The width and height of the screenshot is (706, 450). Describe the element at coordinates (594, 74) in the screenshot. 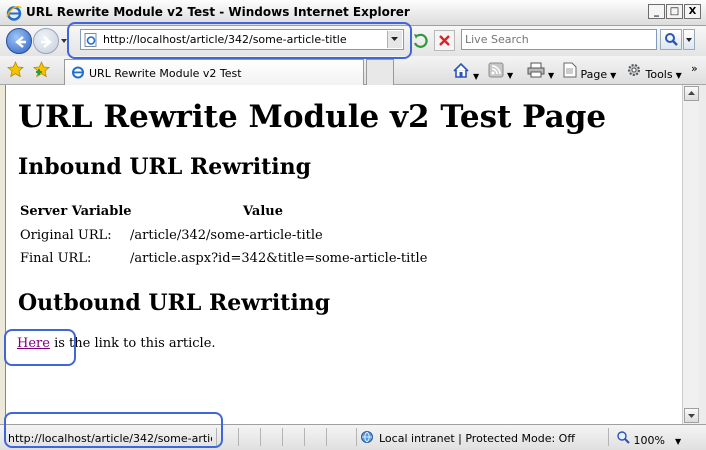

I see `page-menu-label: Page` at that location.